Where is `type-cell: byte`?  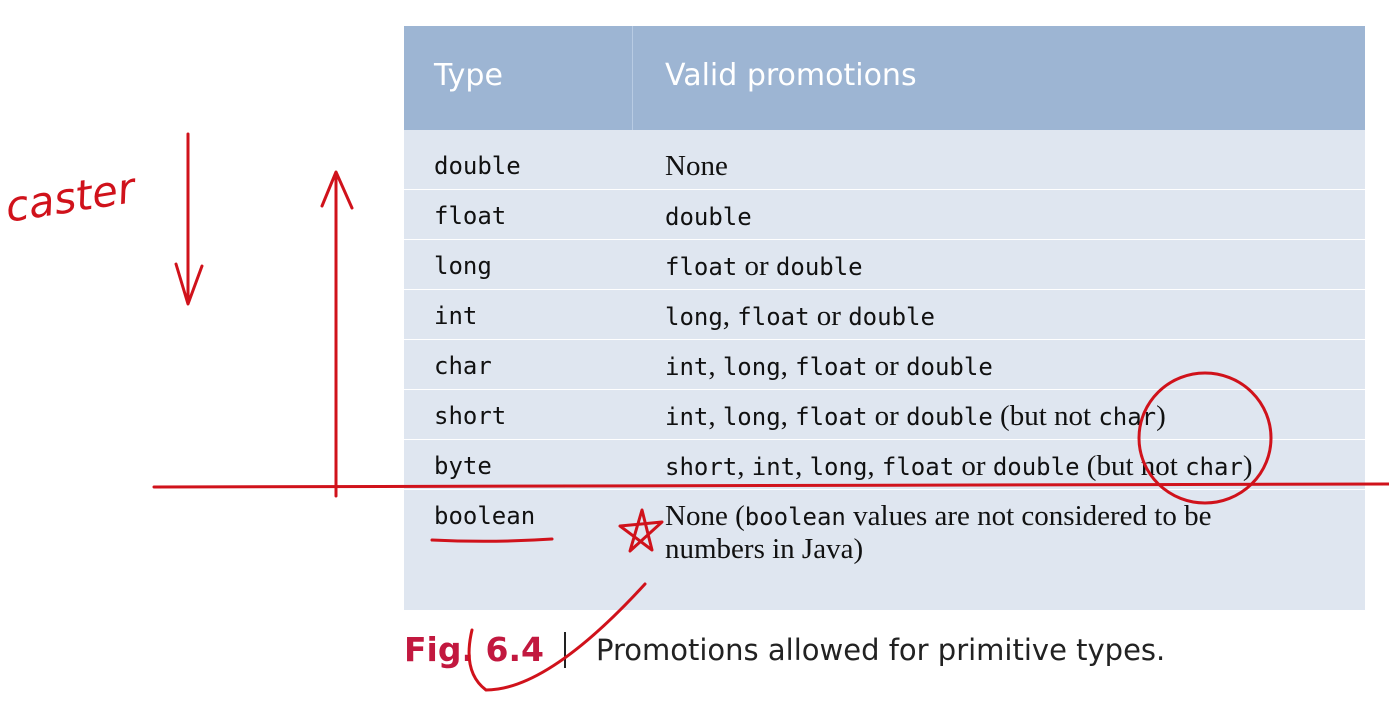 type-cell: byte is located at coordinates (463, 466).